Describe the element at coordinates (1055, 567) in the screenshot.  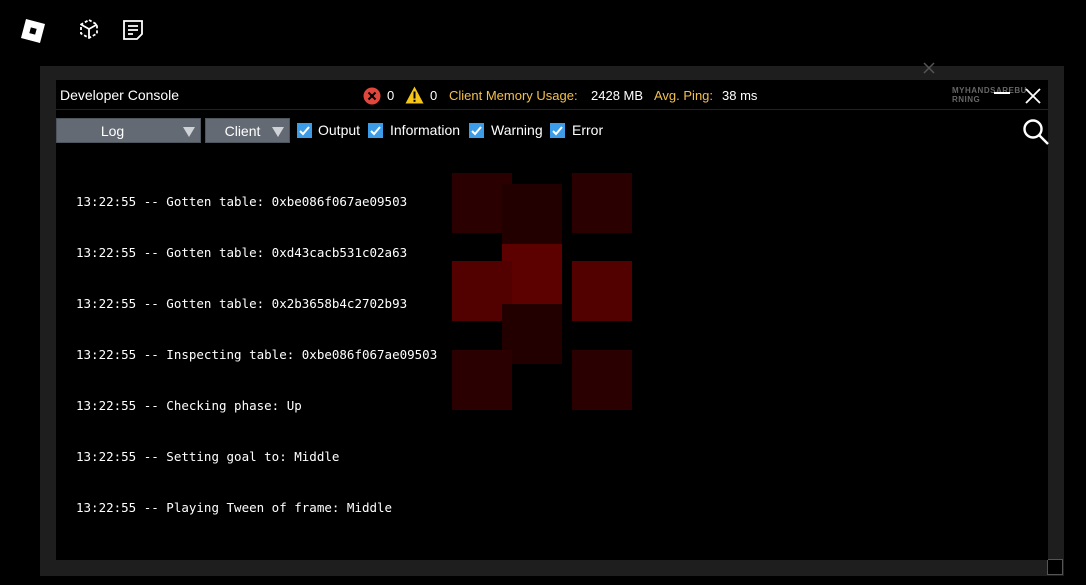
I see `resize-handle` at that location.